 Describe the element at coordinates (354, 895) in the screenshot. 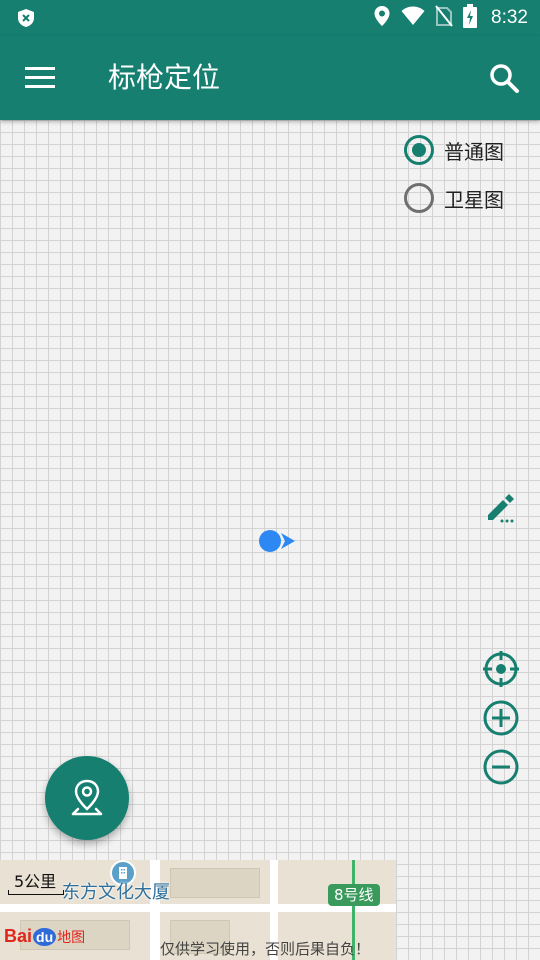

I see `metro-label: 8号线` at that location.